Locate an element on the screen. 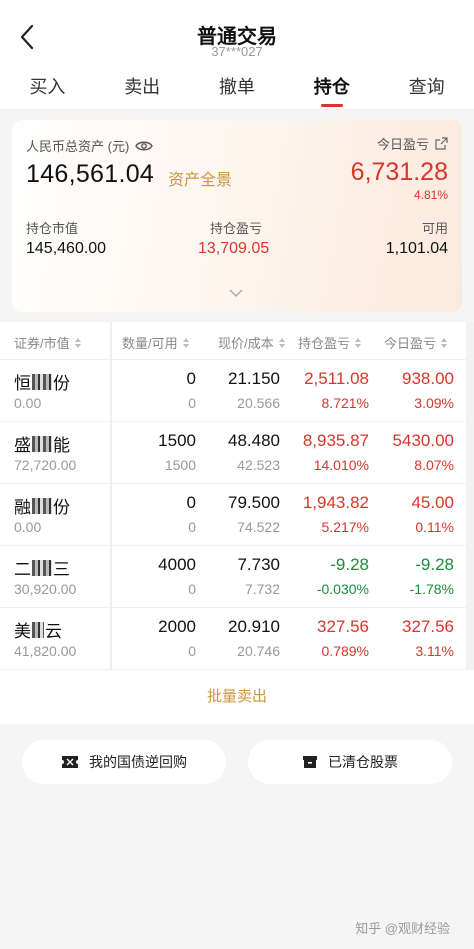  stock-today-pl-percent: 0.11% is located at coordinates (434, 527).